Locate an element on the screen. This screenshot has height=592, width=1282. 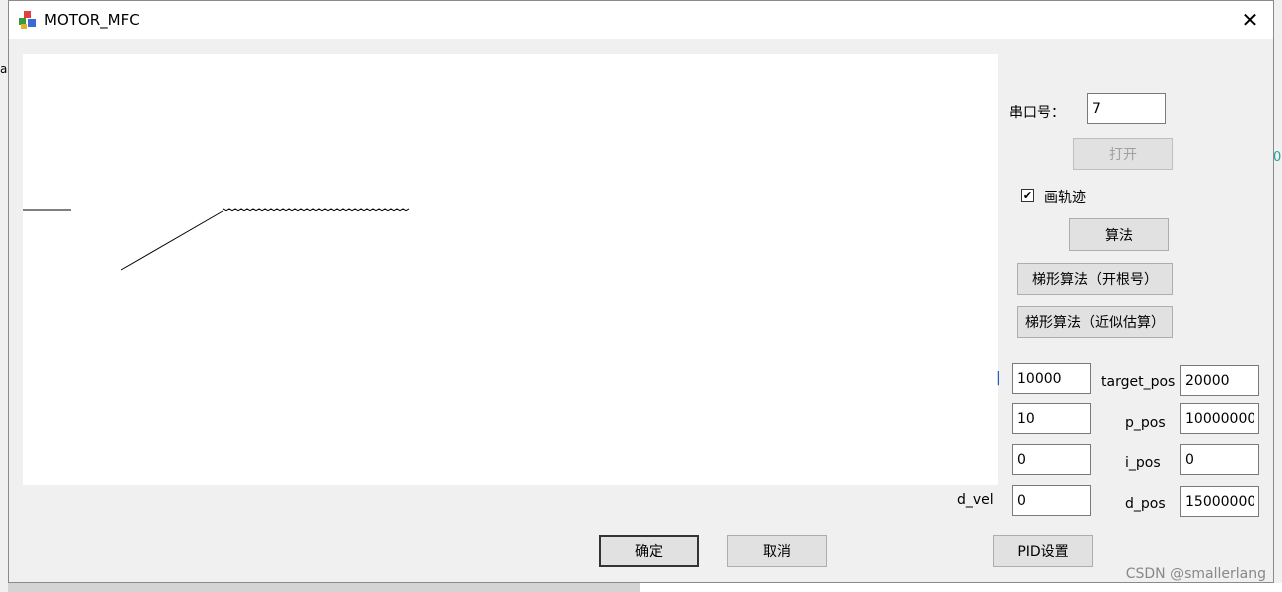
background-right-status: 0 is located at coordinates (1277, 157).